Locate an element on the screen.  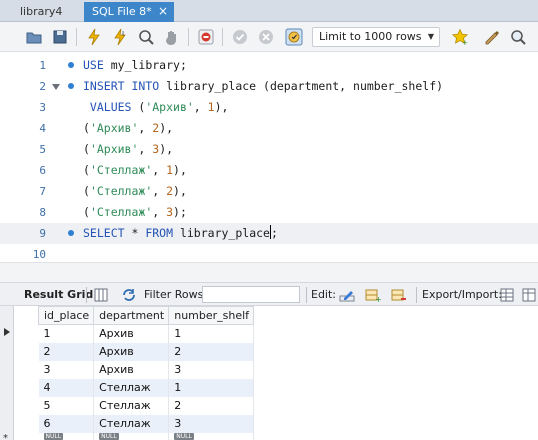
cell-id-place: NULL is located at coordinates (66, 436).